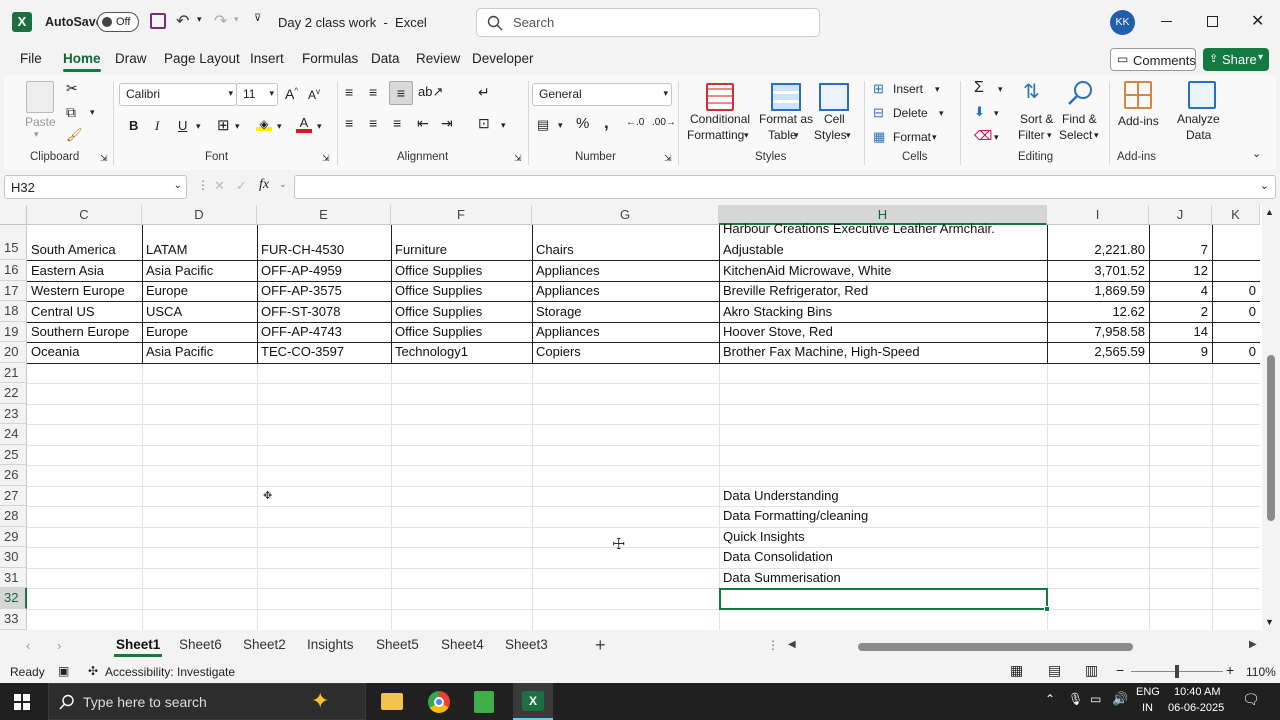  What do you see at coordinates (1236, 352) in the screenshot?
I see `cell-k20: 0` at bounding box center [1236, 352].